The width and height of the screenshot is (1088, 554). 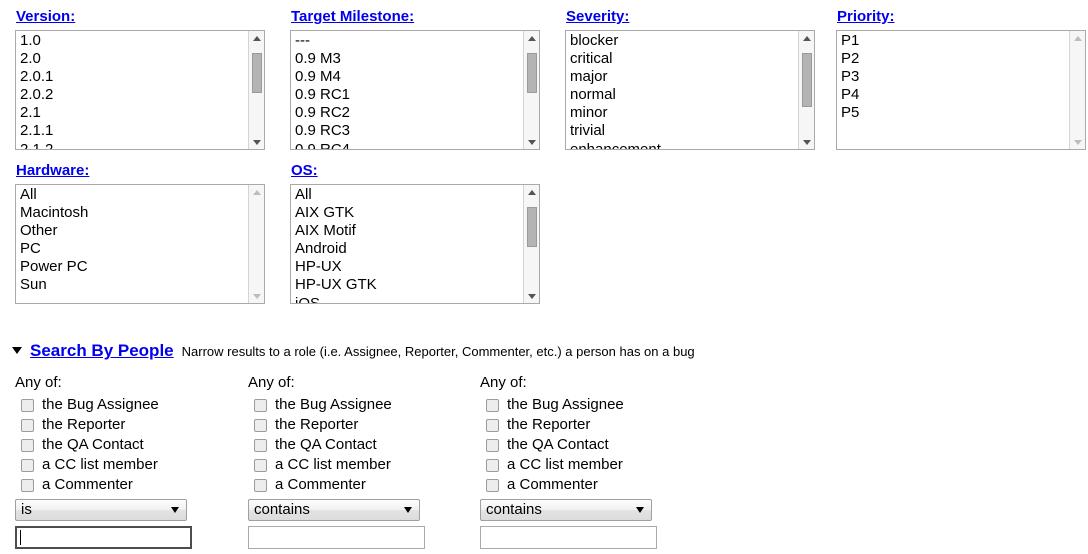 I want to click on list-option: 2.0.1, so click(x=141, y=77).